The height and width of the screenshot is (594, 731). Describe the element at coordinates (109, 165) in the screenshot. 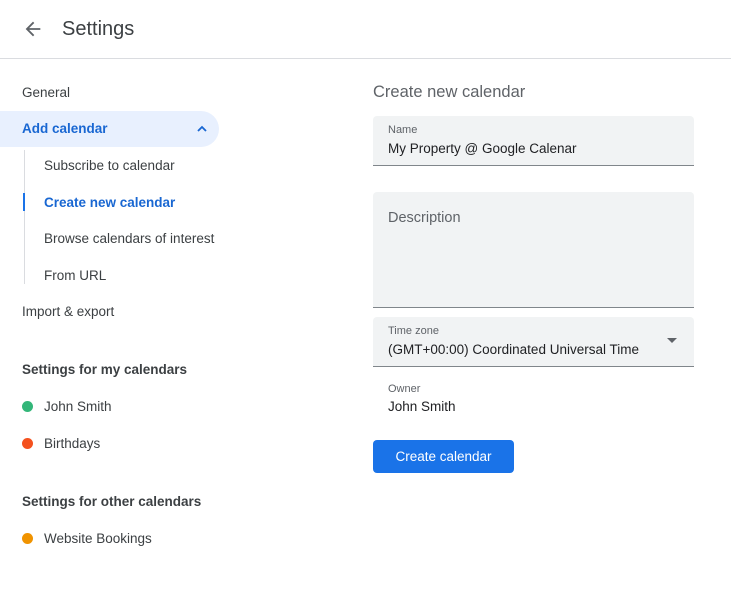

I see `sidebar-item-subscribe: Subscribe to calendar` at that location.